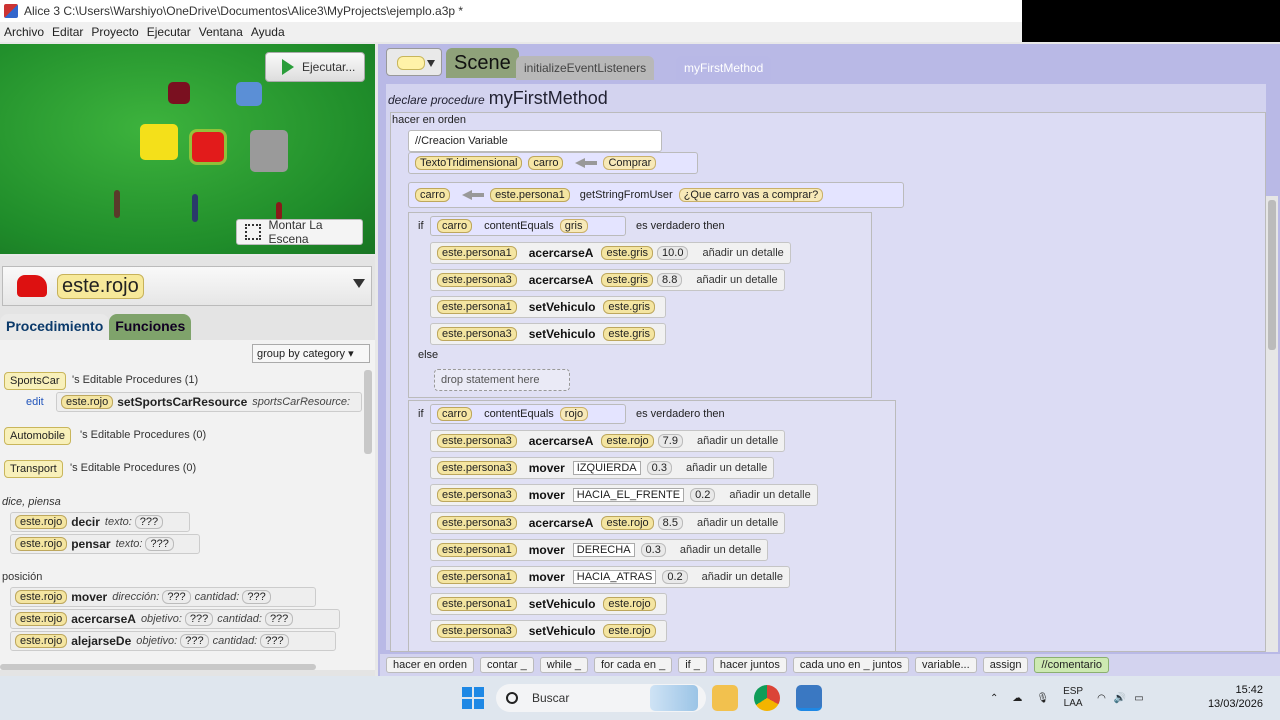 Image resolution: width=1280 pixels, height=720 pixels. I want to click on amount-value: 10.0, so click(673, 253).